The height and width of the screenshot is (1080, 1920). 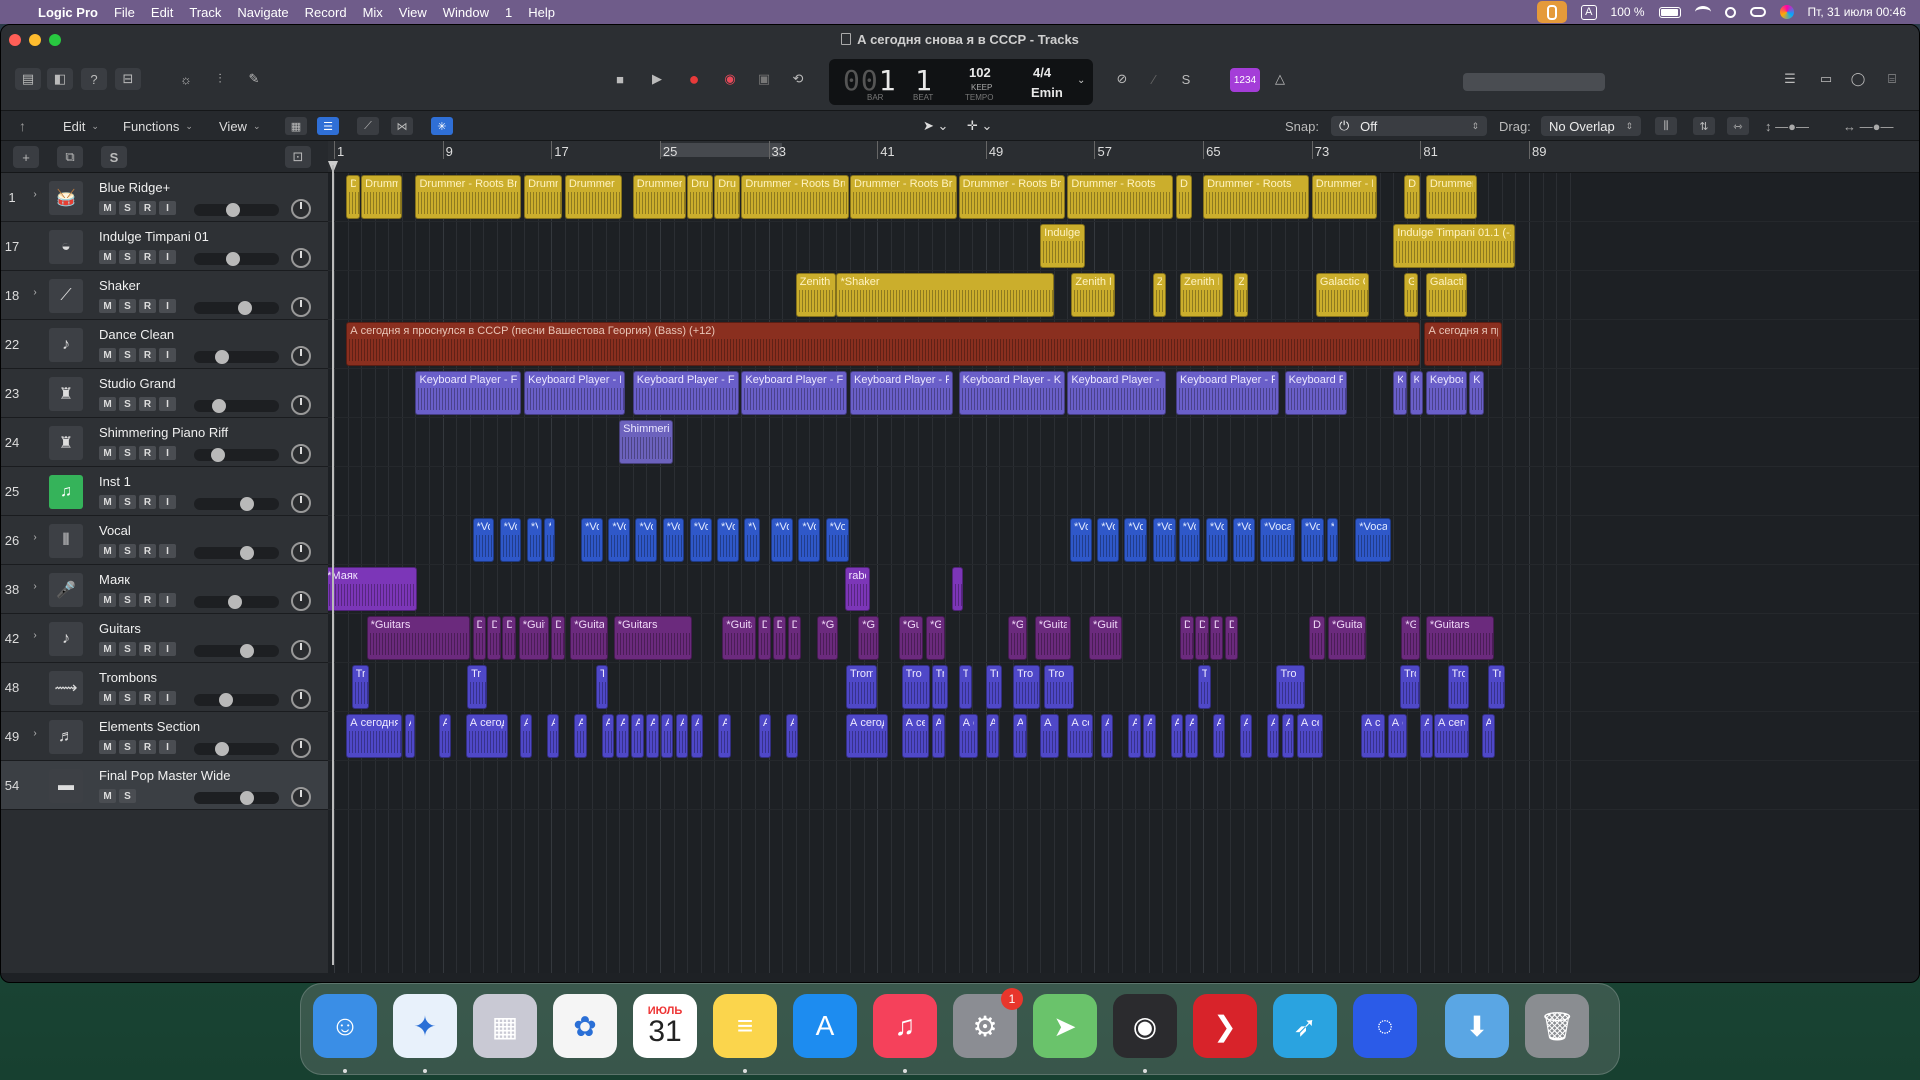 I want to click on region: Drummer, so click(x=1451, y=197).